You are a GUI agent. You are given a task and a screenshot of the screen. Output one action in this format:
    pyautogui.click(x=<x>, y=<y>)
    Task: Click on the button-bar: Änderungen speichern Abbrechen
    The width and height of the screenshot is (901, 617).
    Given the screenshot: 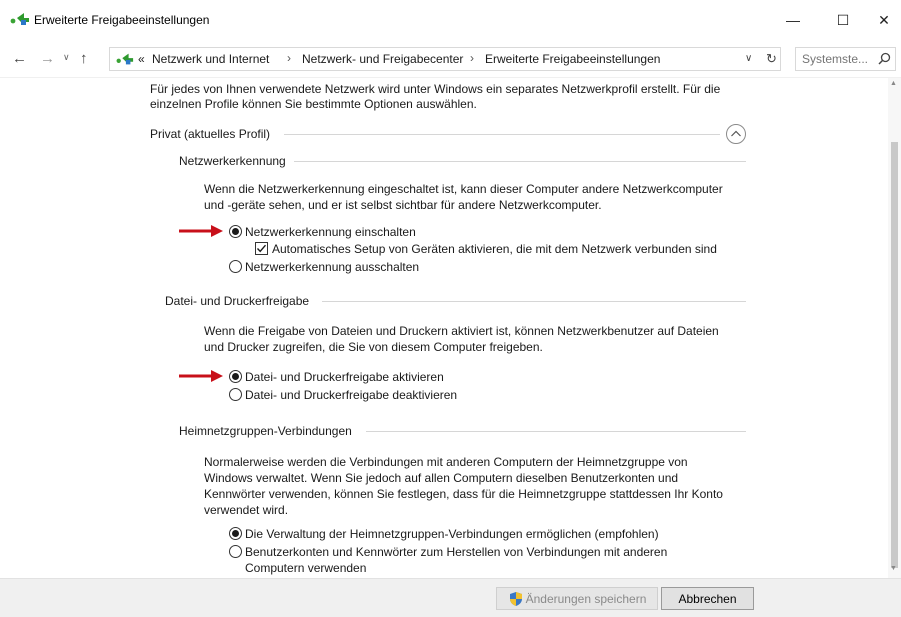 What is the action you would take?
    pyautogui.click(x=450, y=597)
    